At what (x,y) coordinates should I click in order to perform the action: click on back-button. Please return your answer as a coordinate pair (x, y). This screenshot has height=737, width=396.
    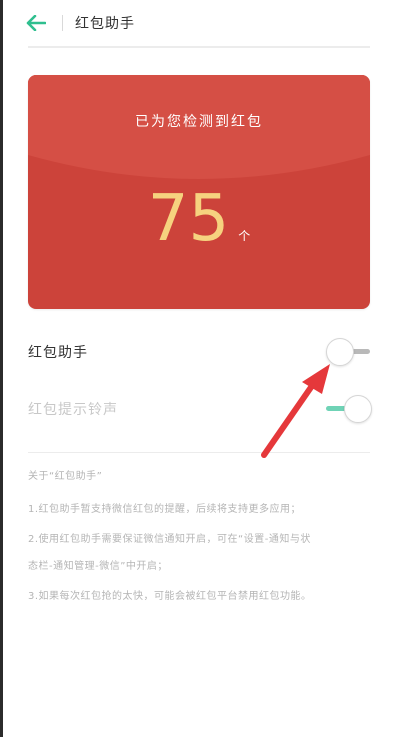
    Looking at the image, I should click on (36, 23).